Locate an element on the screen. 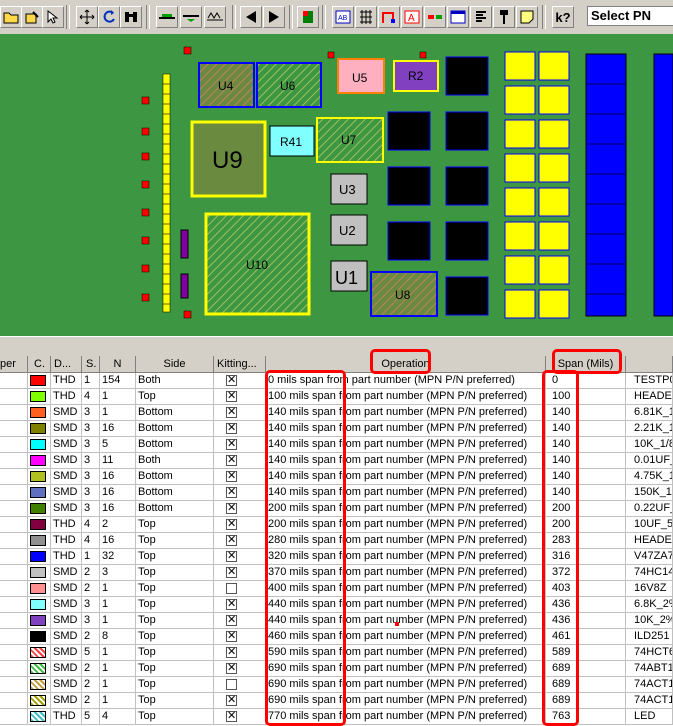 This screenshot has width=673, height=726. ab-icon: AB is located at coordinates (343, 17).